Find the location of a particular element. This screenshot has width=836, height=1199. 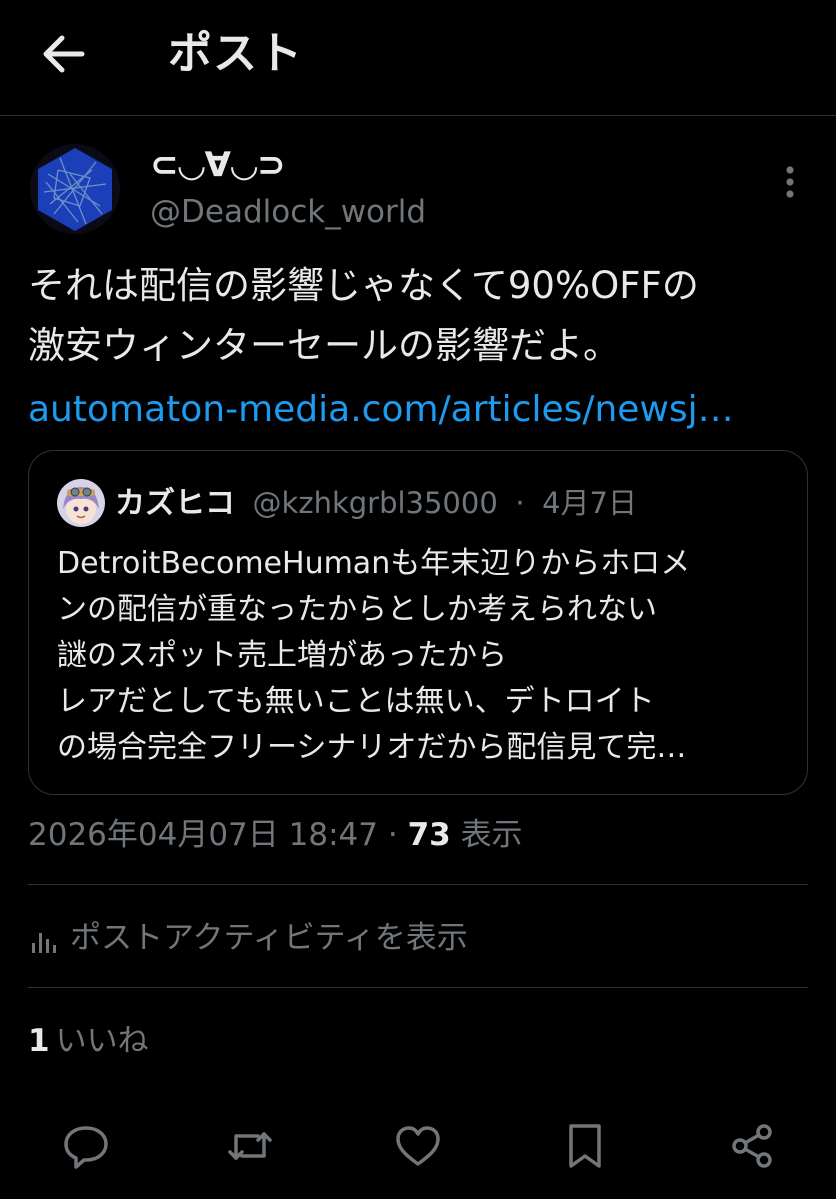

quote-author-avatar is located at coordinates (81, 503).